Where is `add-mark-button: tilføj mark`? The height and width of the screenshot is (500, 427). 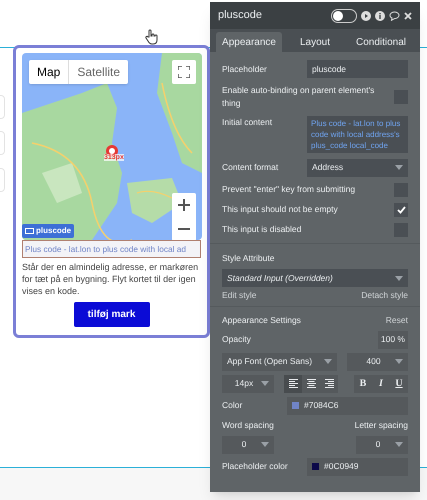 add-mark-button: tilføj mark is located at coordinates (112, 314).